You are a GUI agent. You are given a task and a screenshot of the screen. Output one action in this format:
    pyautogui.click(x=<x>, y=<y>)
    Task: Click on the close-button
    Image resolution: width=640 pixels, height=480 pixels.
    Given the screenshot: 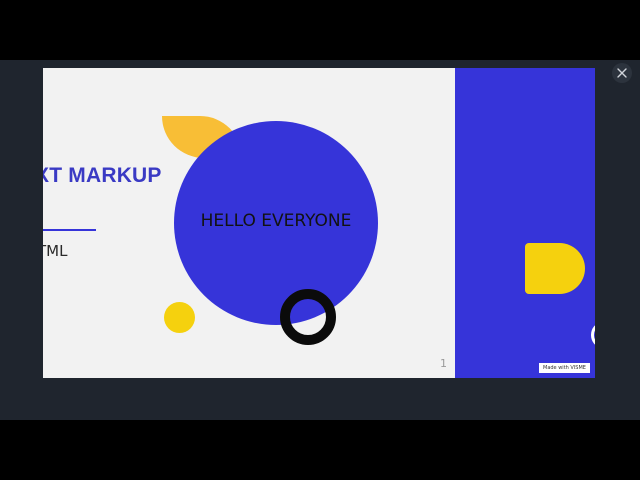 What is the action you would take?
    pyautogui.click(x=622, y=73)
    